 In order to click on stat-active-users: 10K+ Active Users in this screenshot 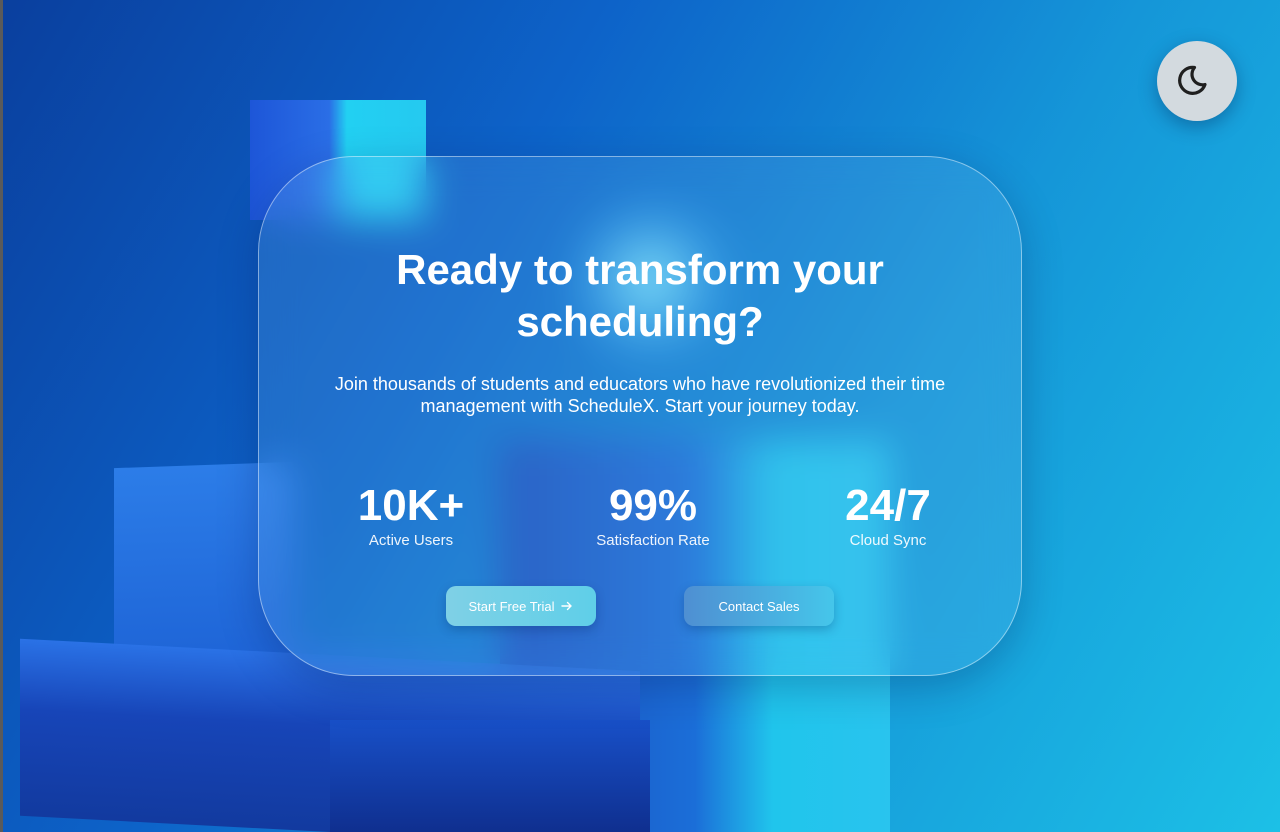, I will do `click(411, 515)`.